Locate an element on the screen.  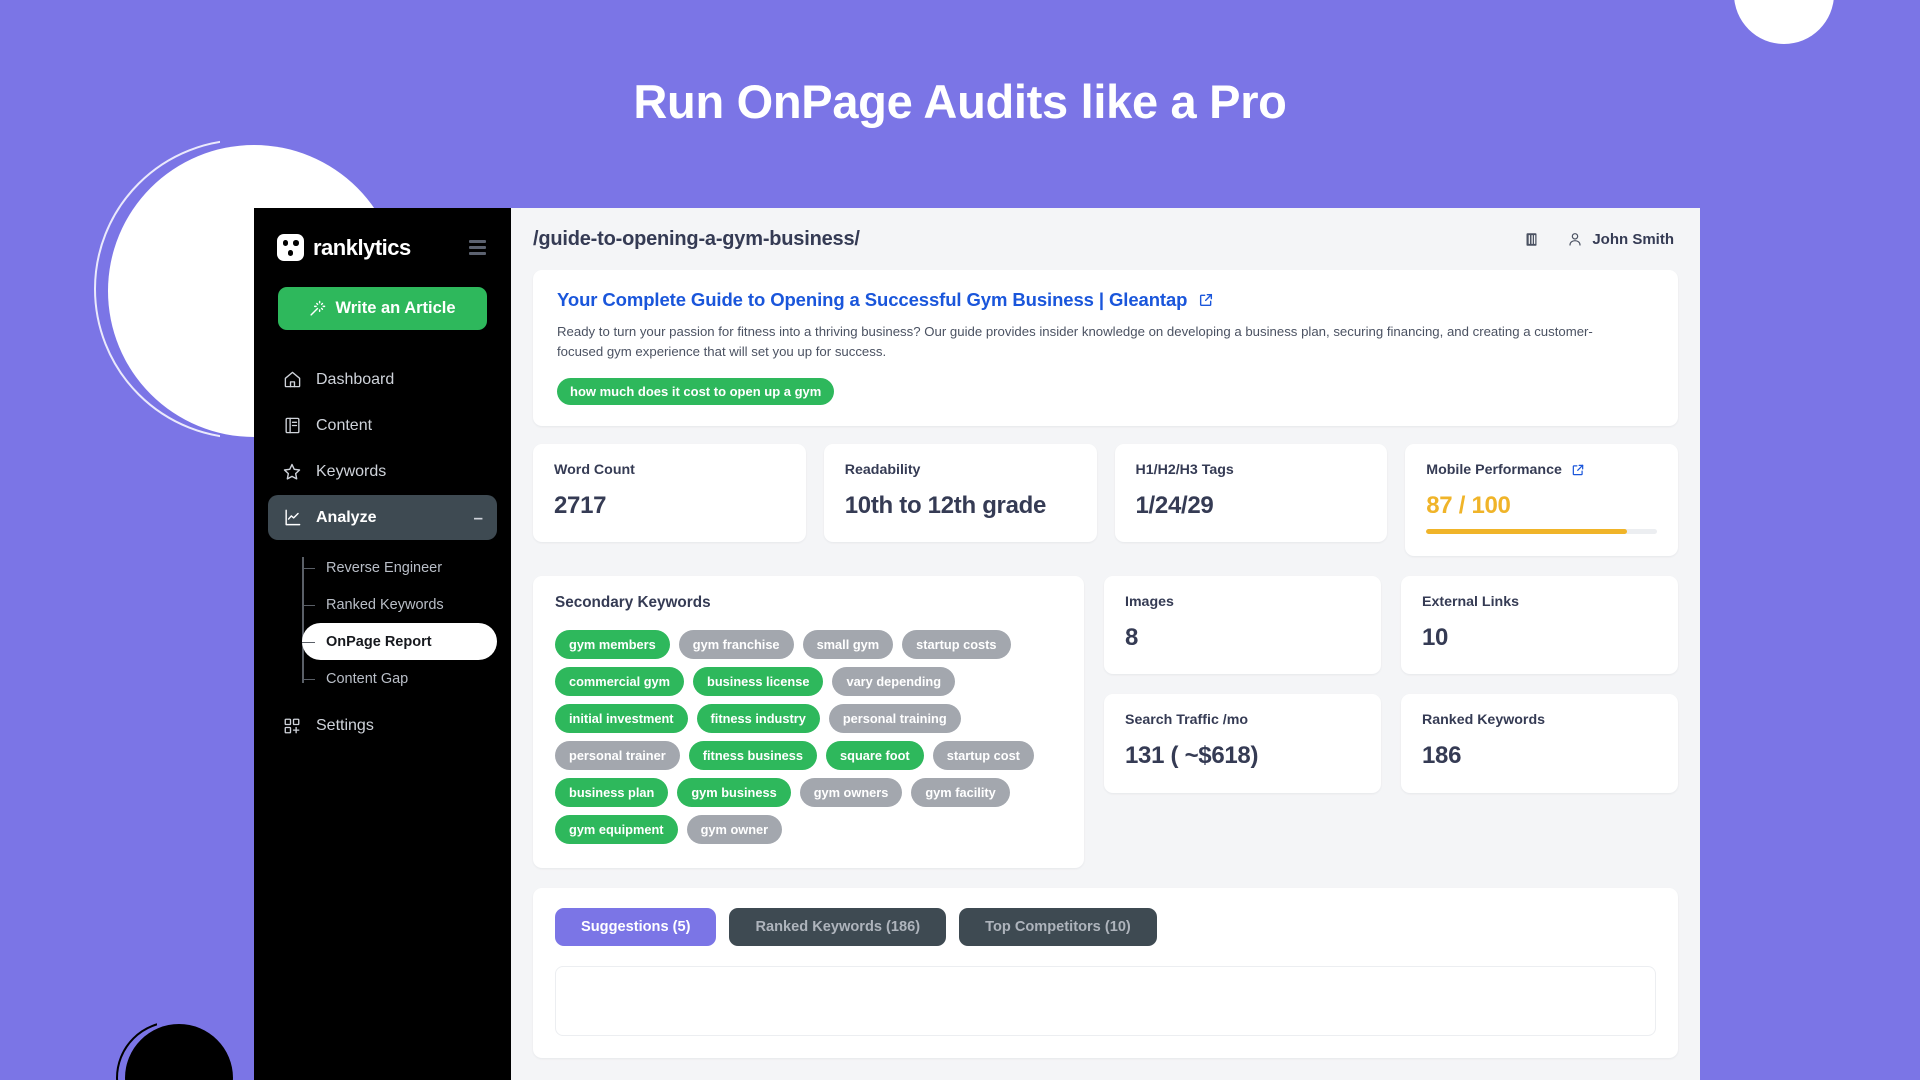
user-name: John Smith is located at coordinates (1633, 239).